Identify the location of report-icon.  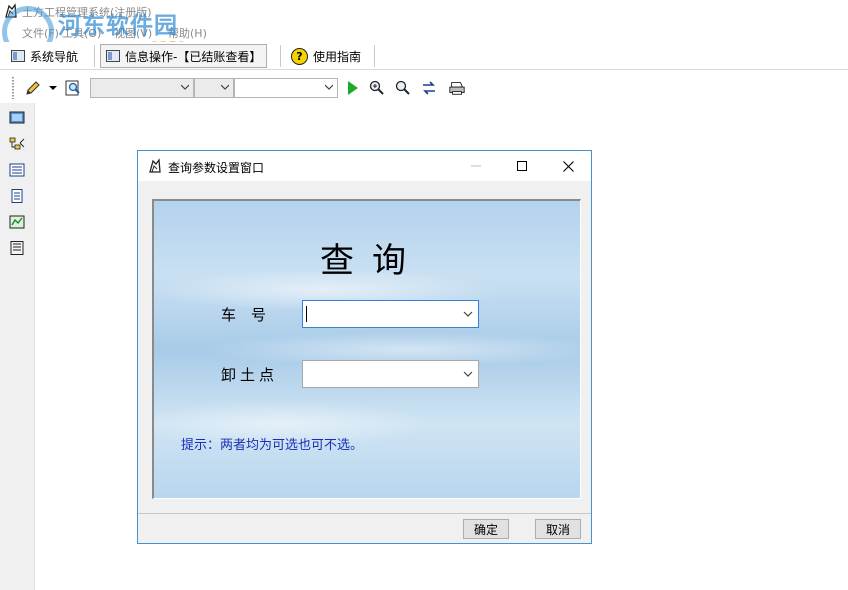
(17, 248).